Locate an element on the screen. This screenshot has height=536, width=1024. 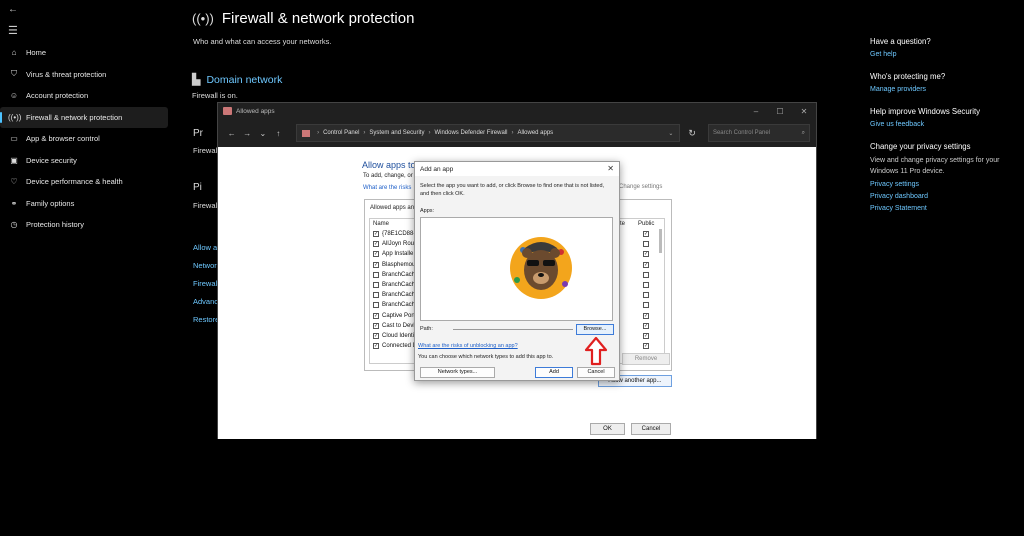
domain-network-header: ▙ Domain network is located at coordinates (237, 80).